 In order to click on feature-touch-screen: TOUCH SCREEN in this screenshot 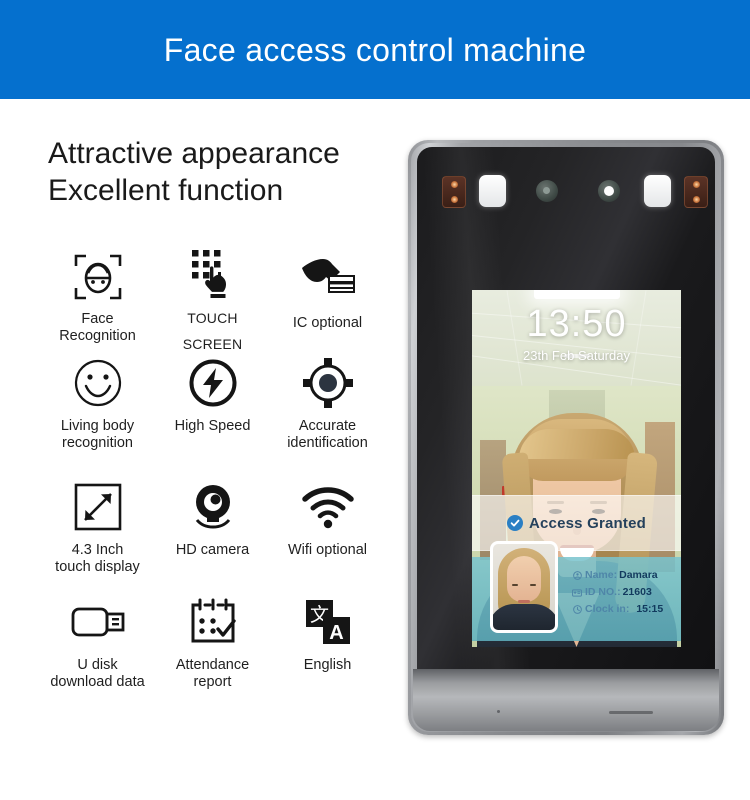, I will do `click(212, 300)`.